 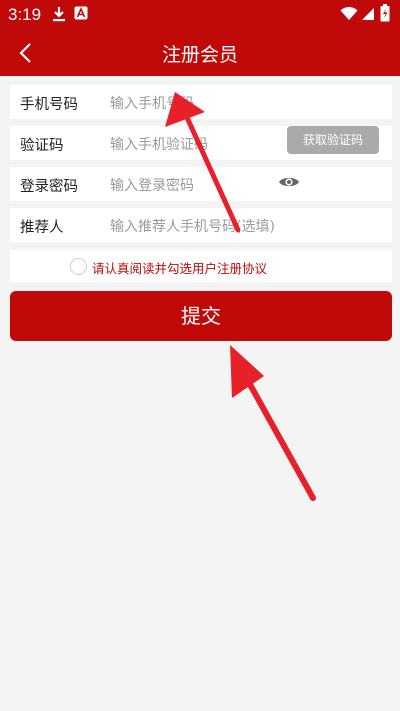 What do you see at coordinates (200, 15) in the screenshot?
I see `status-bar: 3:19` at bounding box center [200, 15].